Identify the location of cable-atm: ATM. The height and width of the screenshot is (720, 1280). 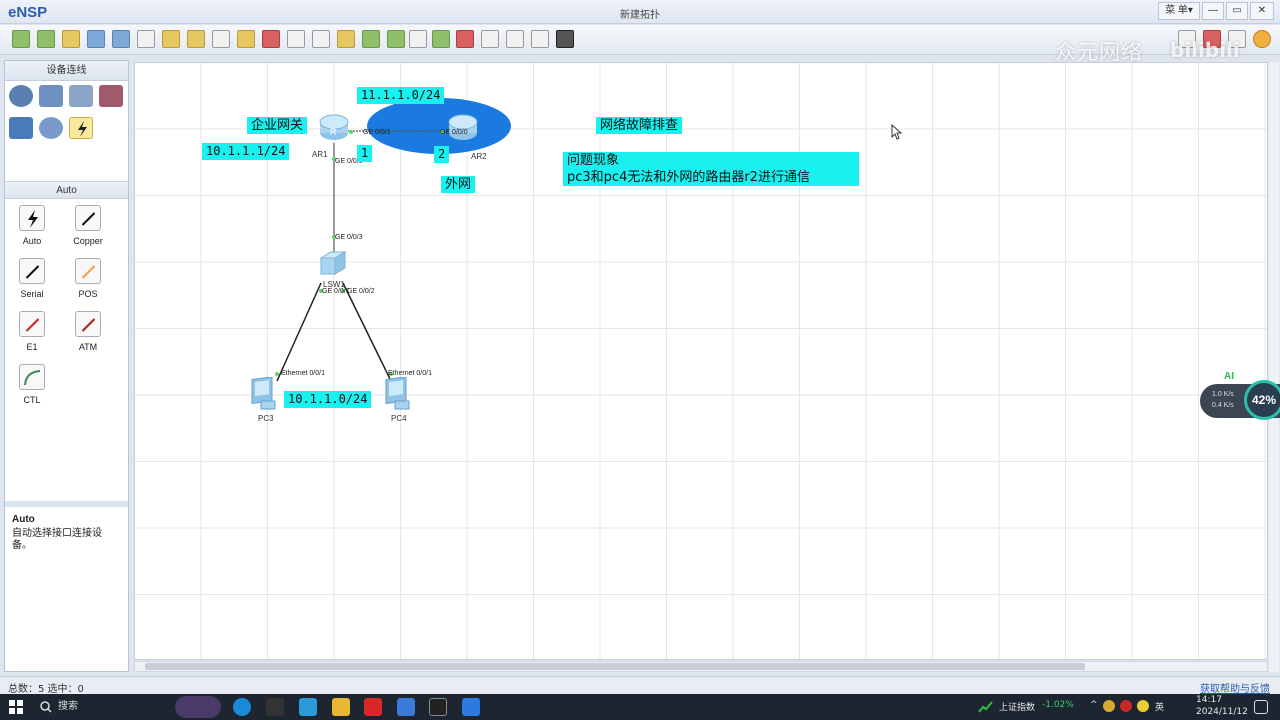
(88, 331).